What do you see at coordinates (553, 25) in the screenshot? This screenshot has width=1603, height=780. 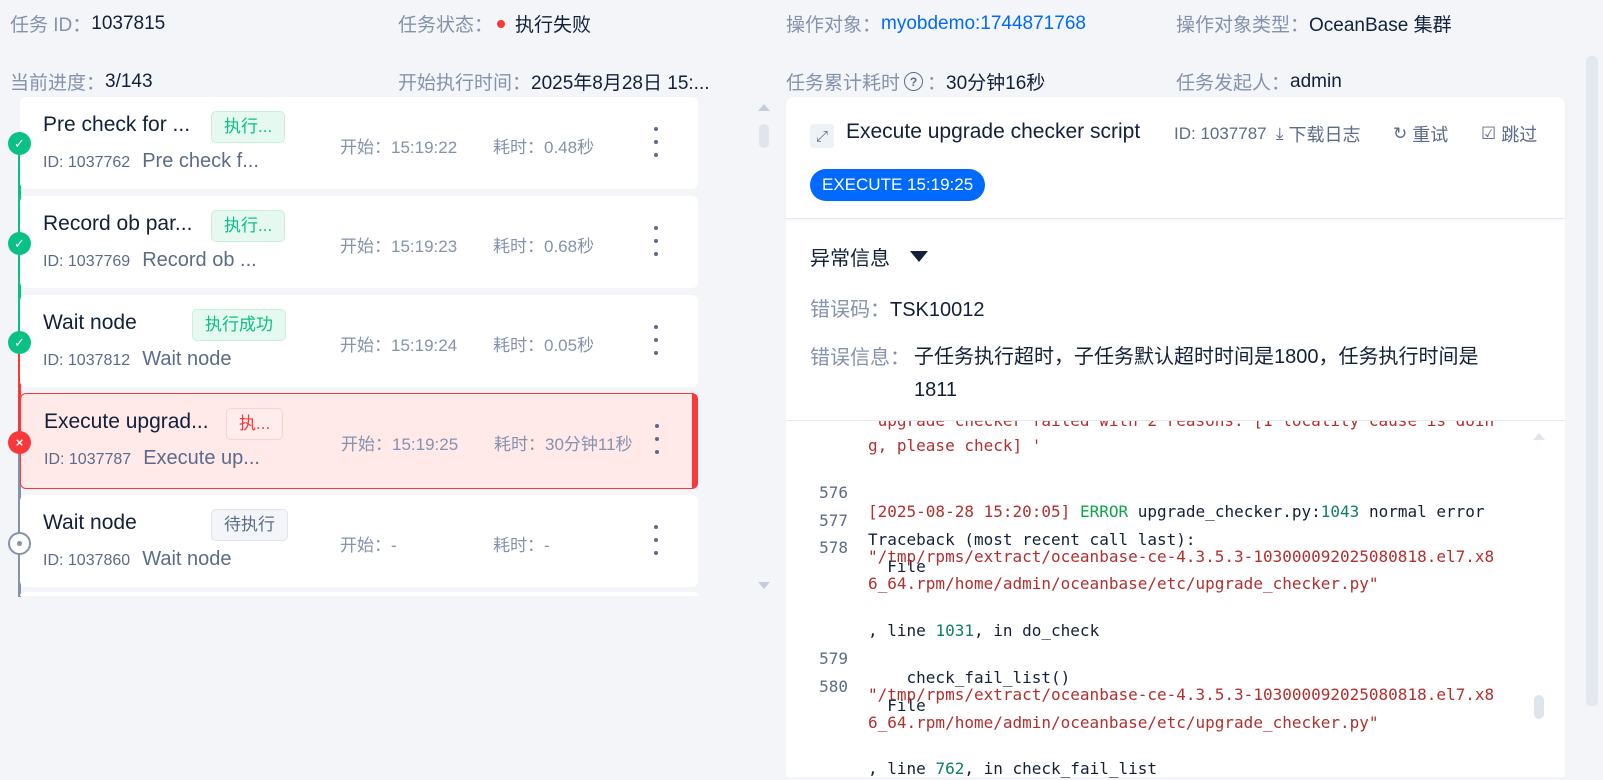 I see `task-status-value: 执行失败` at bounding box center [553, 25].